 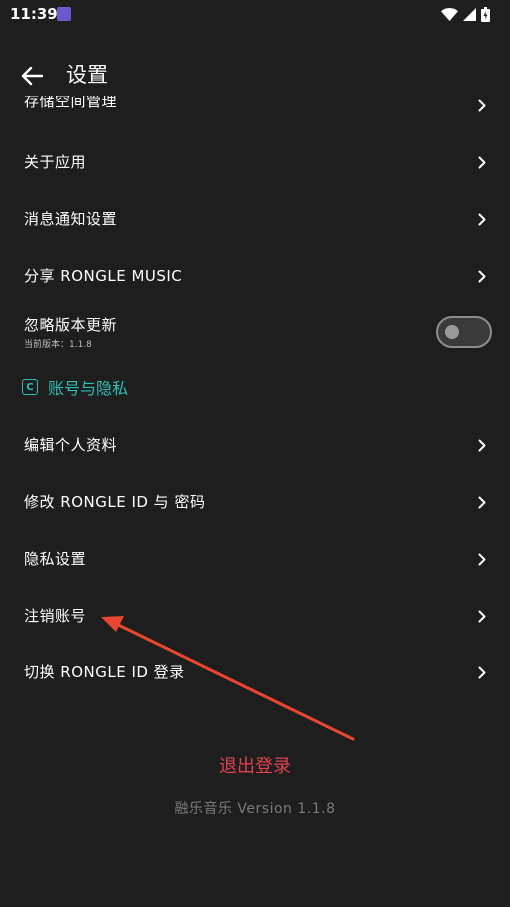 I want to click on ignore-update-toggle, so click(x=464, y=332).